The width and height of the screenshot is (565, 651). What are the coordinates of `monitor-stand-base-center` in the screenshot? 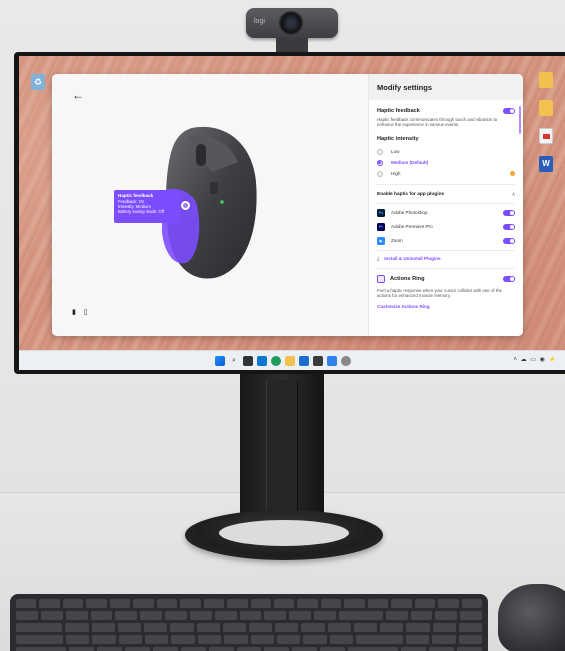 It's located at (284, 533).